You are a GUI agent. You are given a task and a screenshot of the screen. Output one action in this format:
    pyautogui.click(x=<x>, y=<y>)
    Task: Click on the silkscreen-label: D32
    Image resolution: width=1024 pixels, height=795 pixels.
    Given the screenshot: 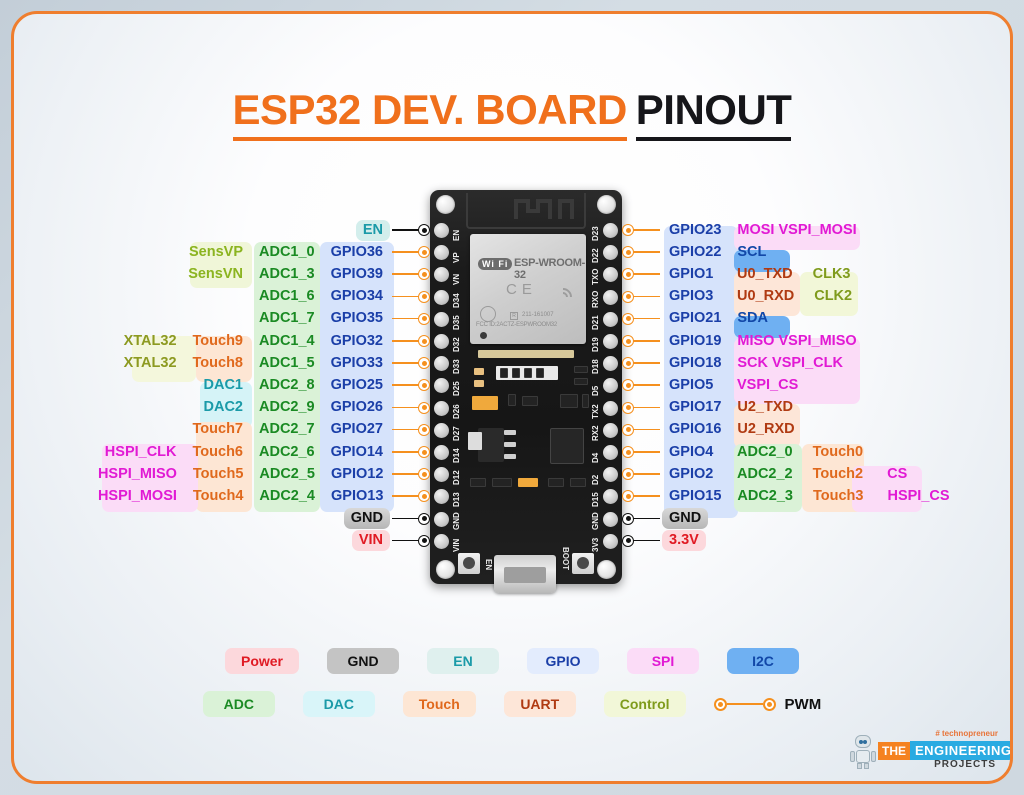 What is the action you would take?
    pyautogui.click(x=456, y=344)
    